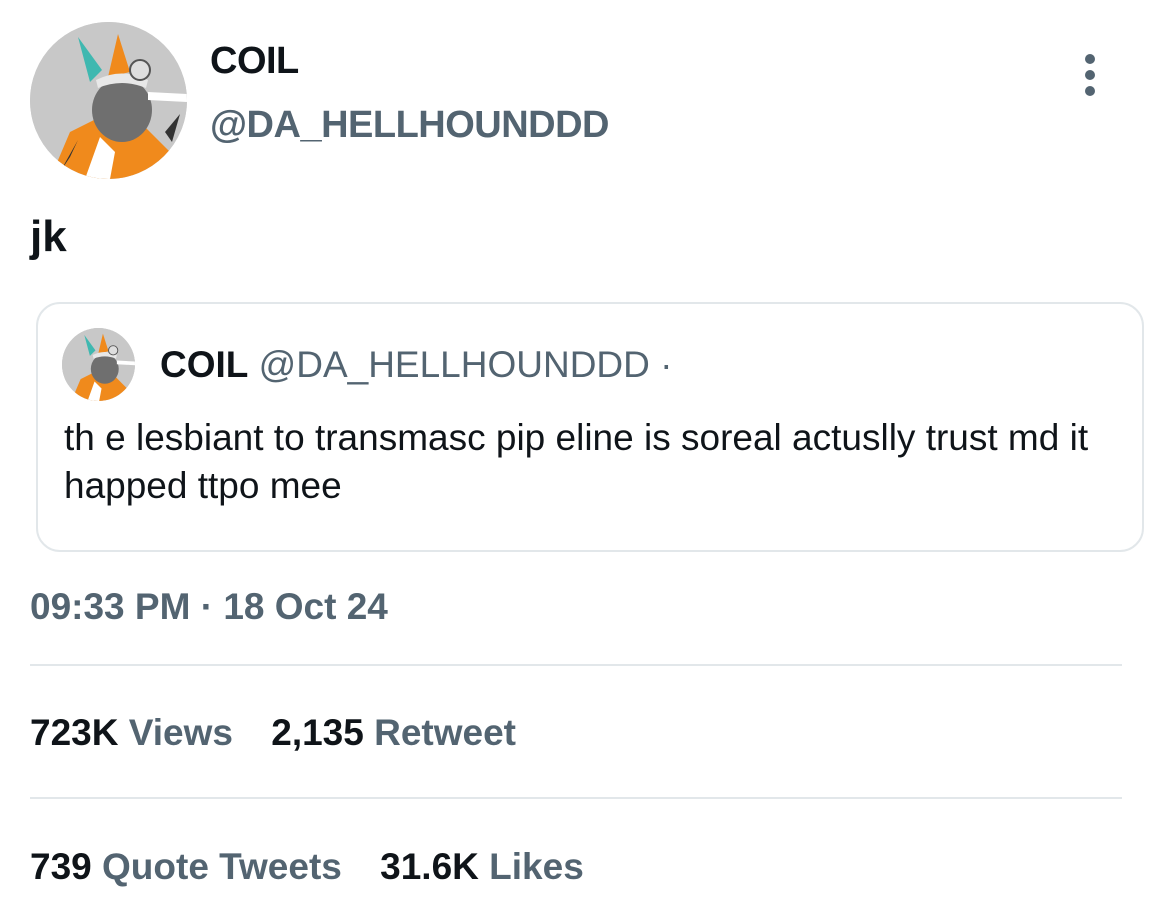 This screenshot has height=920, width=1152. I want to click on author-avatar, so click(108, 100).